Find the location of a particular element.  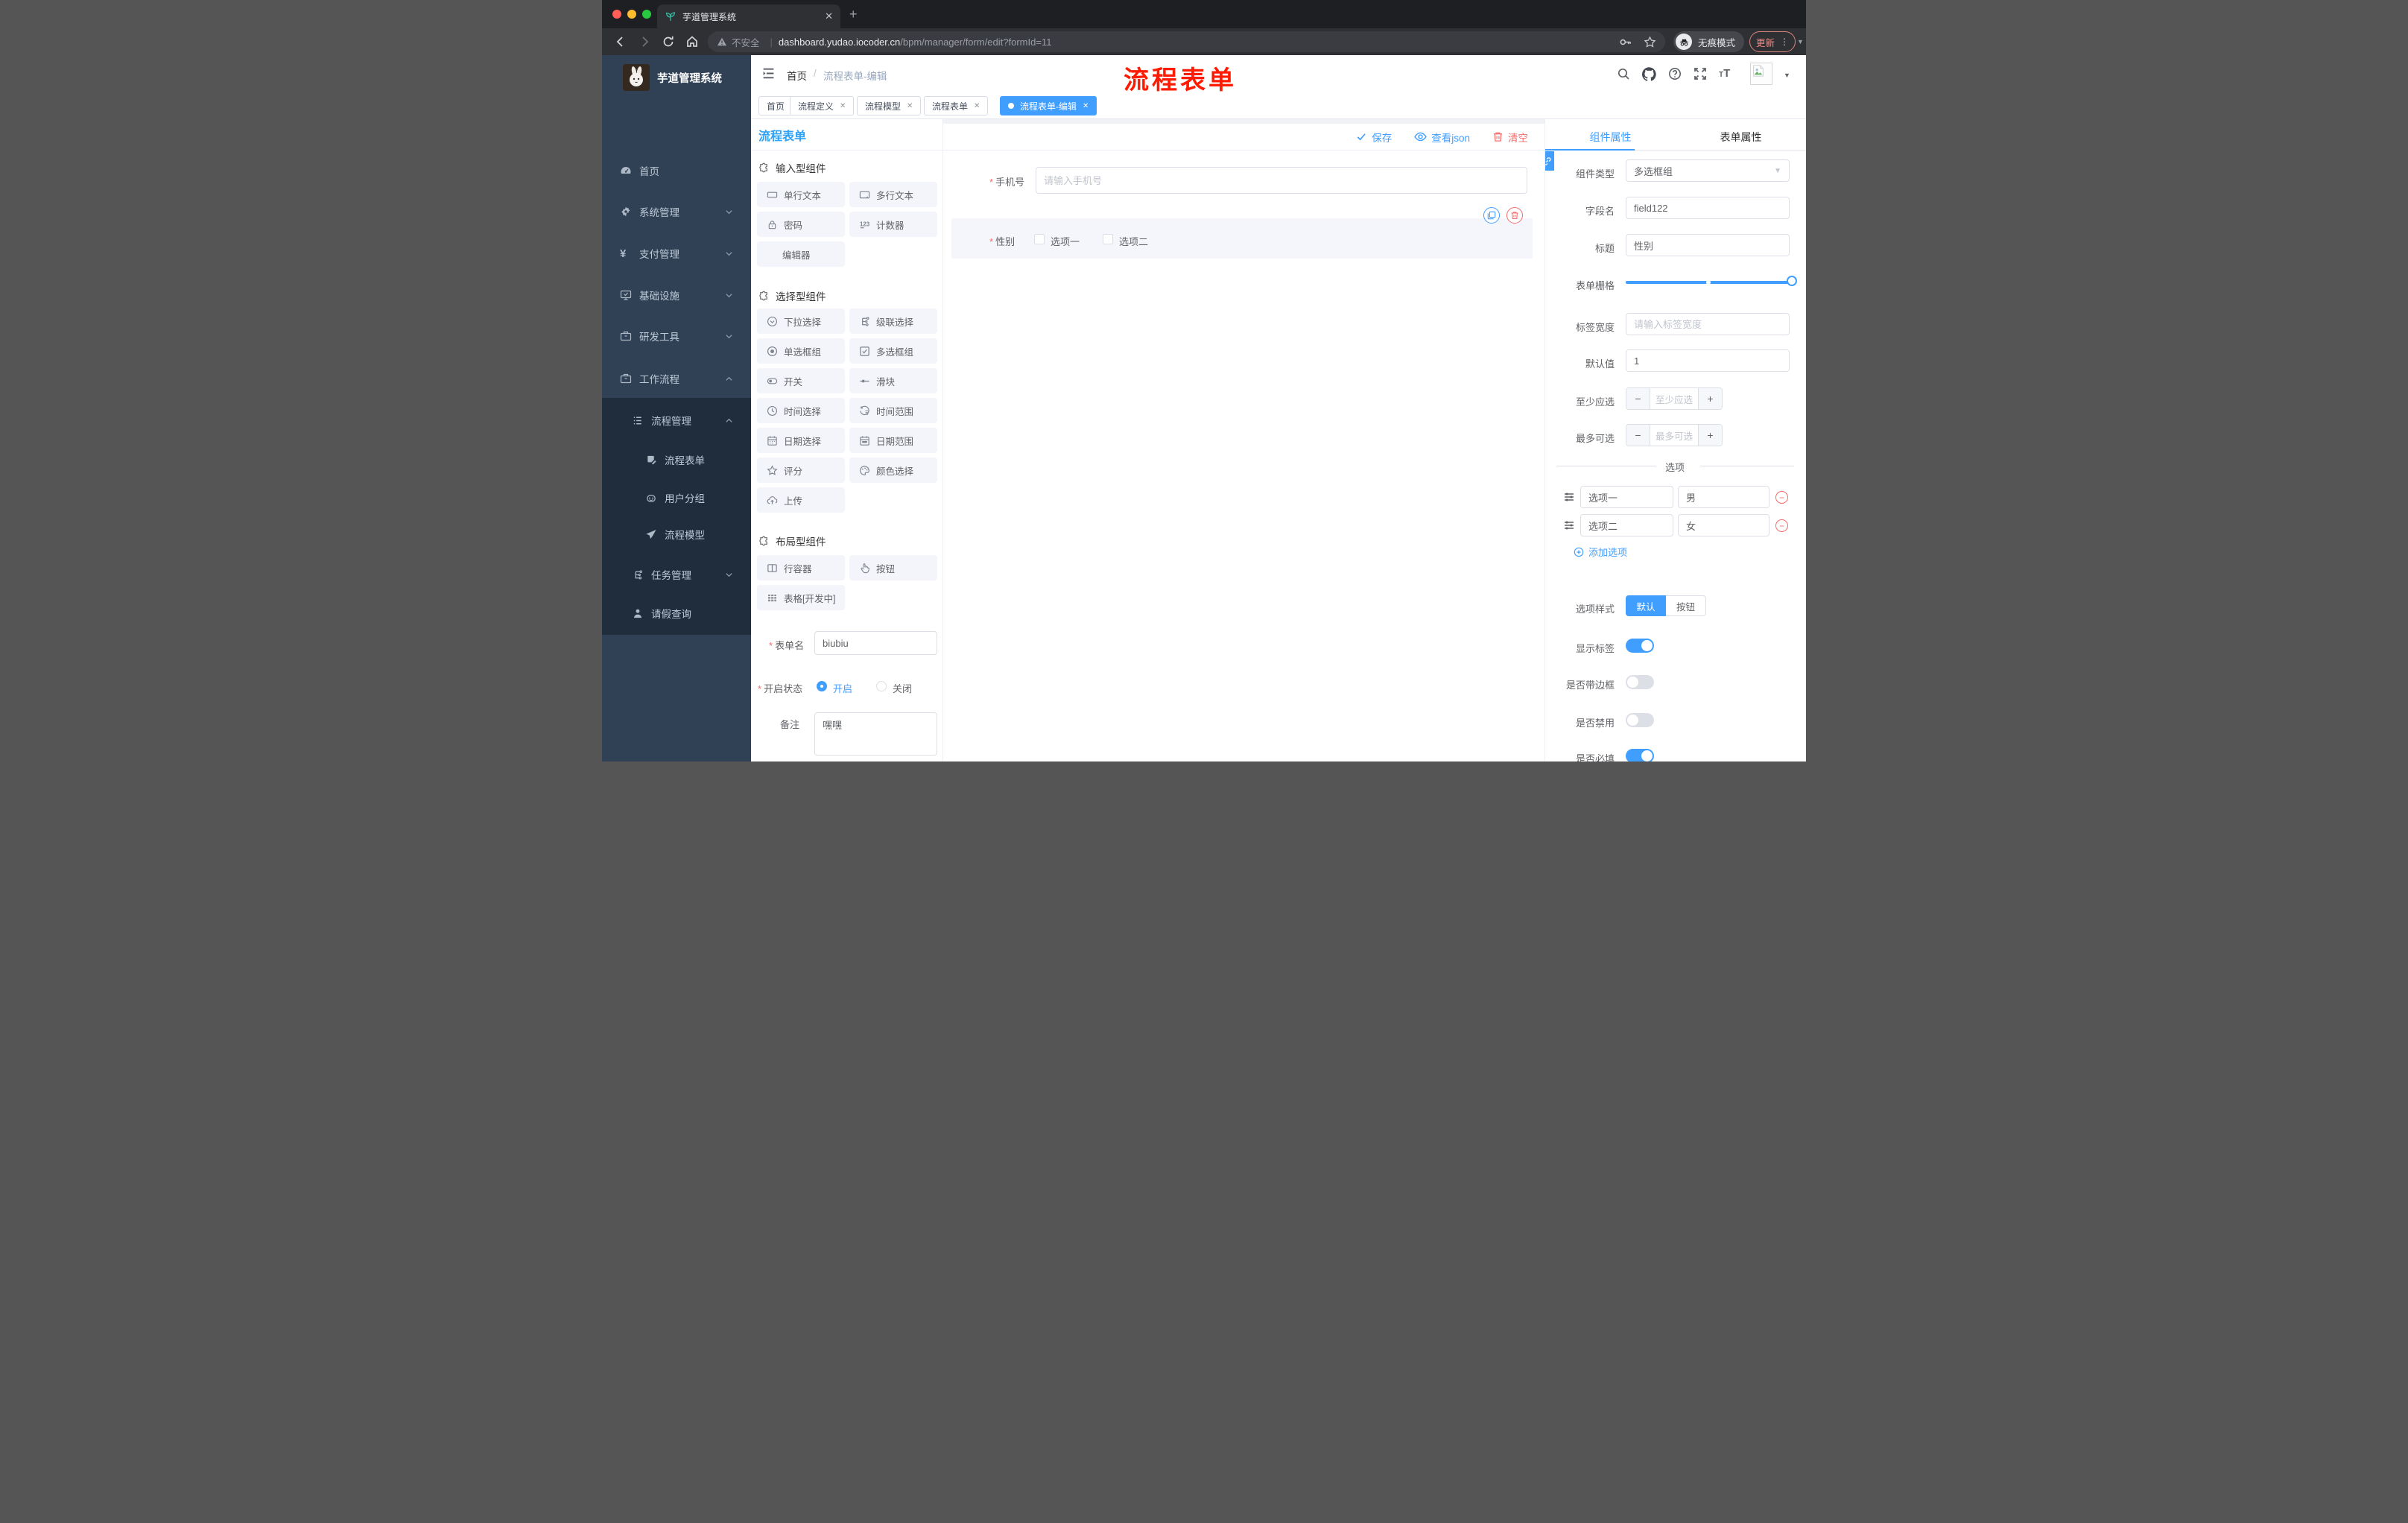

gender-option1-label: 选项一 is located at coordinates (1065, 241).